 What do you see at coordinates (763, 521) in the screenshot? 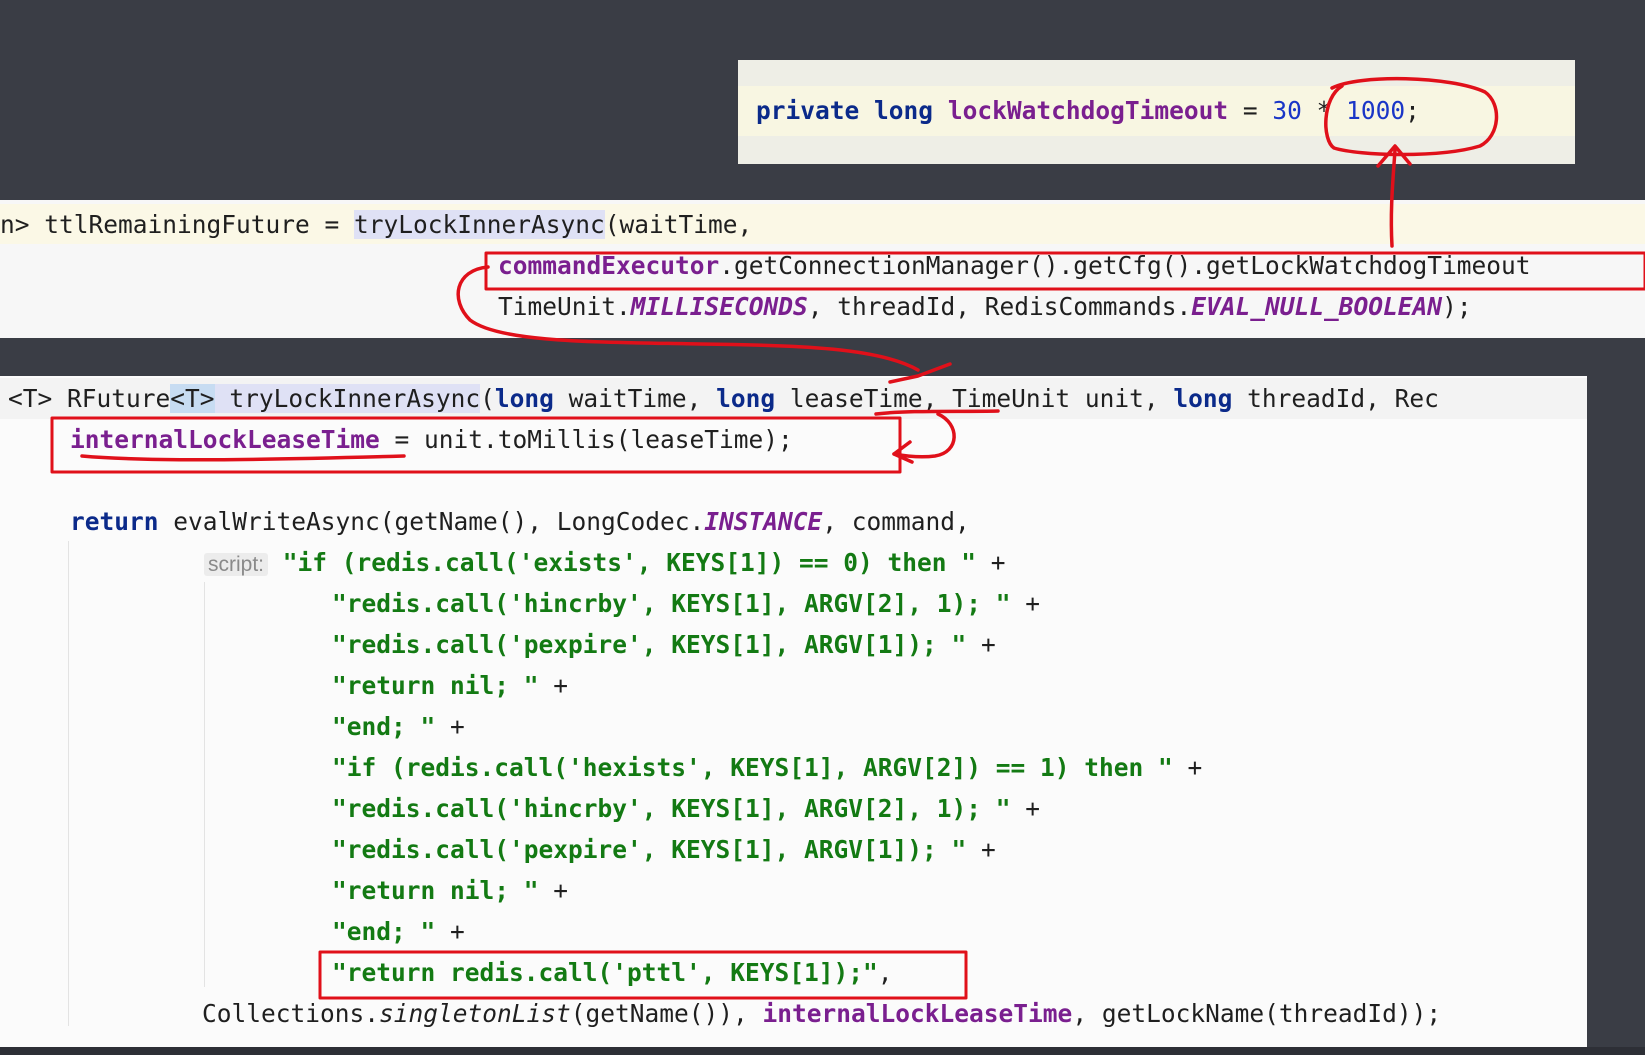
I see `constant-instance: INSTANCE` at bounding box center [763, 521].